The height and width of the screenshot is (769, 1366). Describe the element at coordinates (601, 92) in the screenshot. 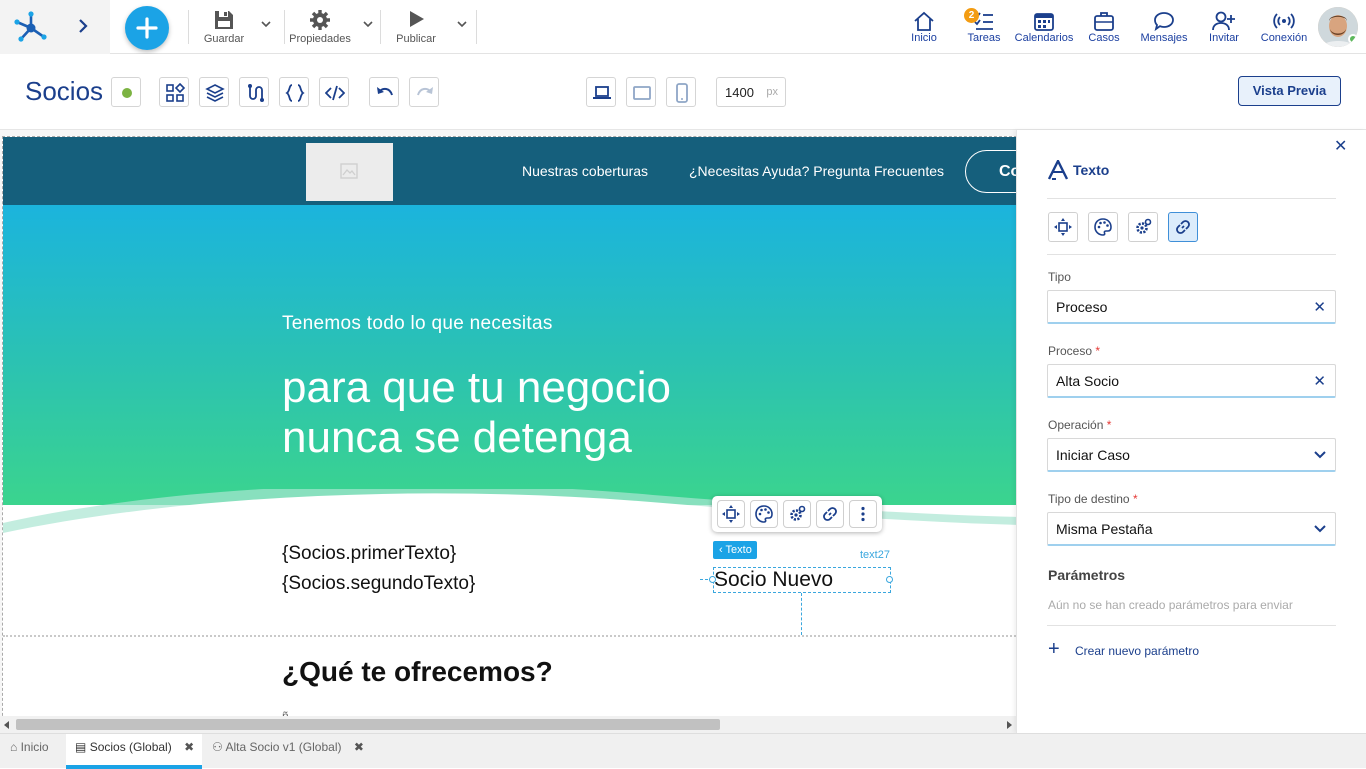

I see `desktop-view-button` at that location.